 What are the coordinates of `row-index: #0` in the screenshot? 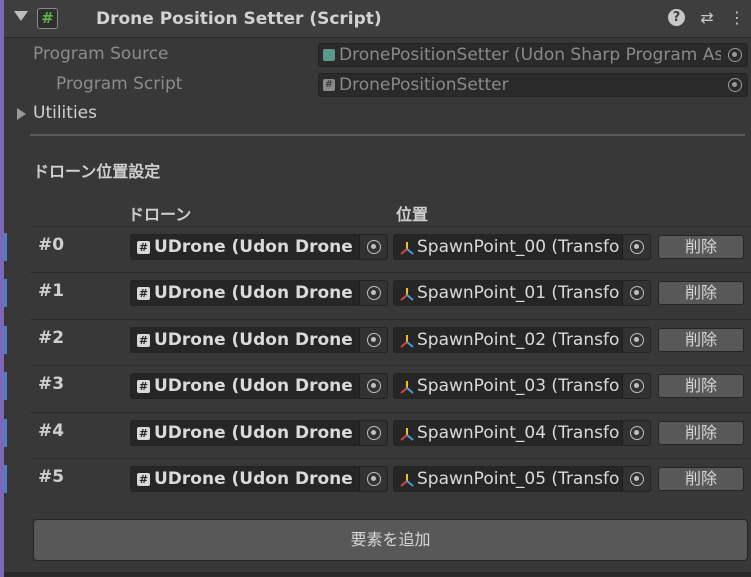 It's located at (51, 245).